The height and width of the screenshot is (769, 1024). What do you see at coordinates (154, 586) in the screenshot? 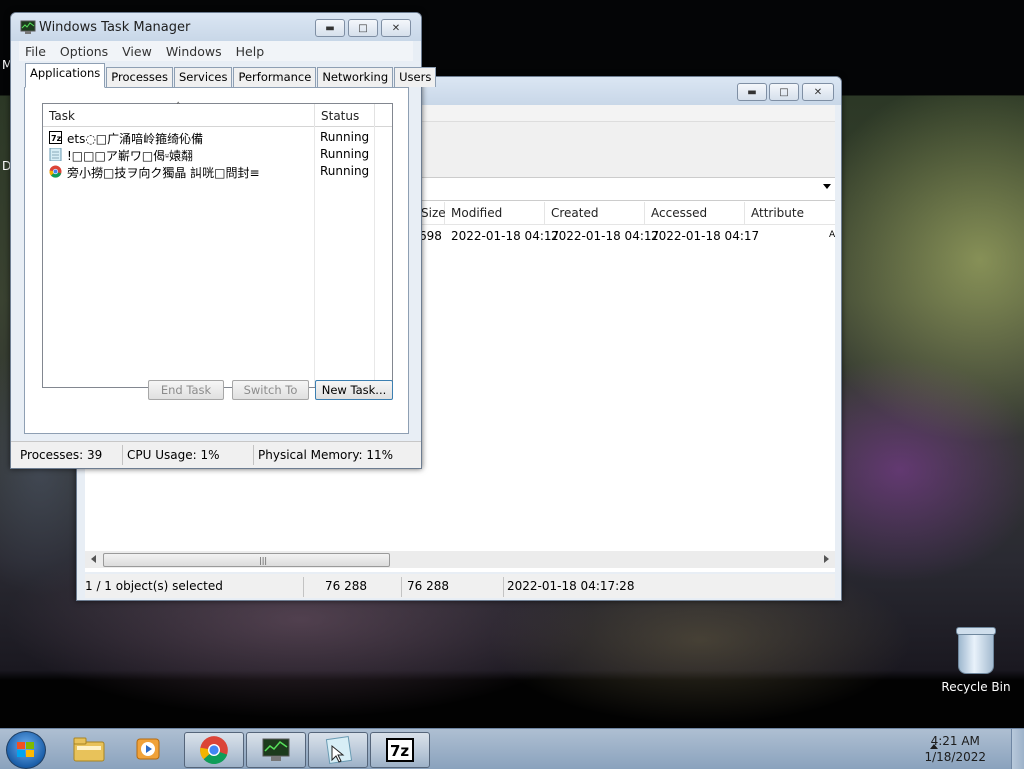
I see `status-selected: 1 / 1 object(s) selected` at bounding box center [154, 586].